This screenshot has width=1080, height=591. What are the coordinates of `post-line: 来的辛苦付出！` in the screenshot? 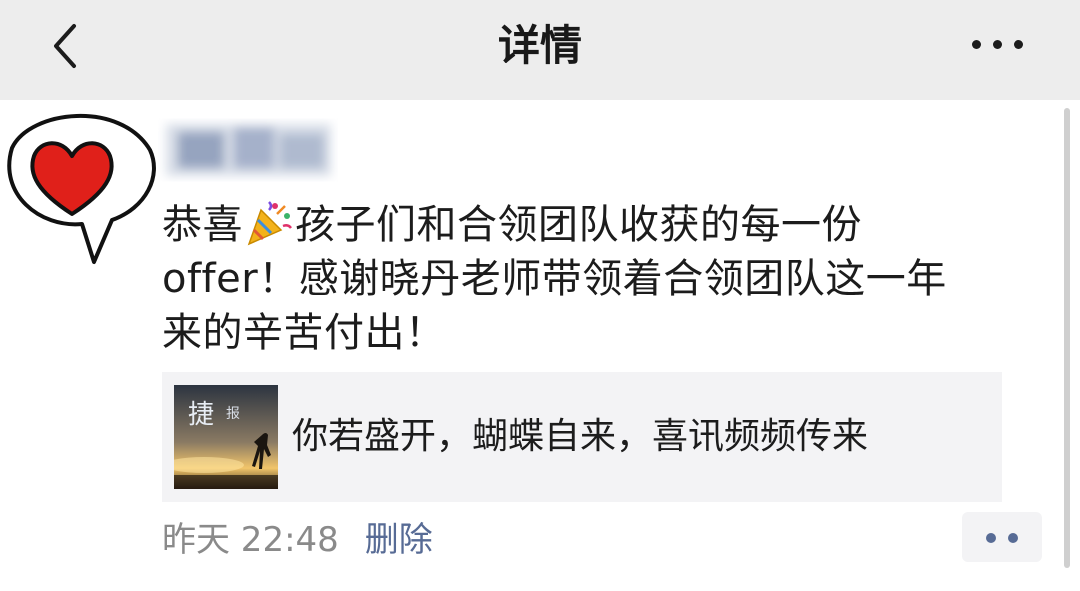 It's located at (304, 333).